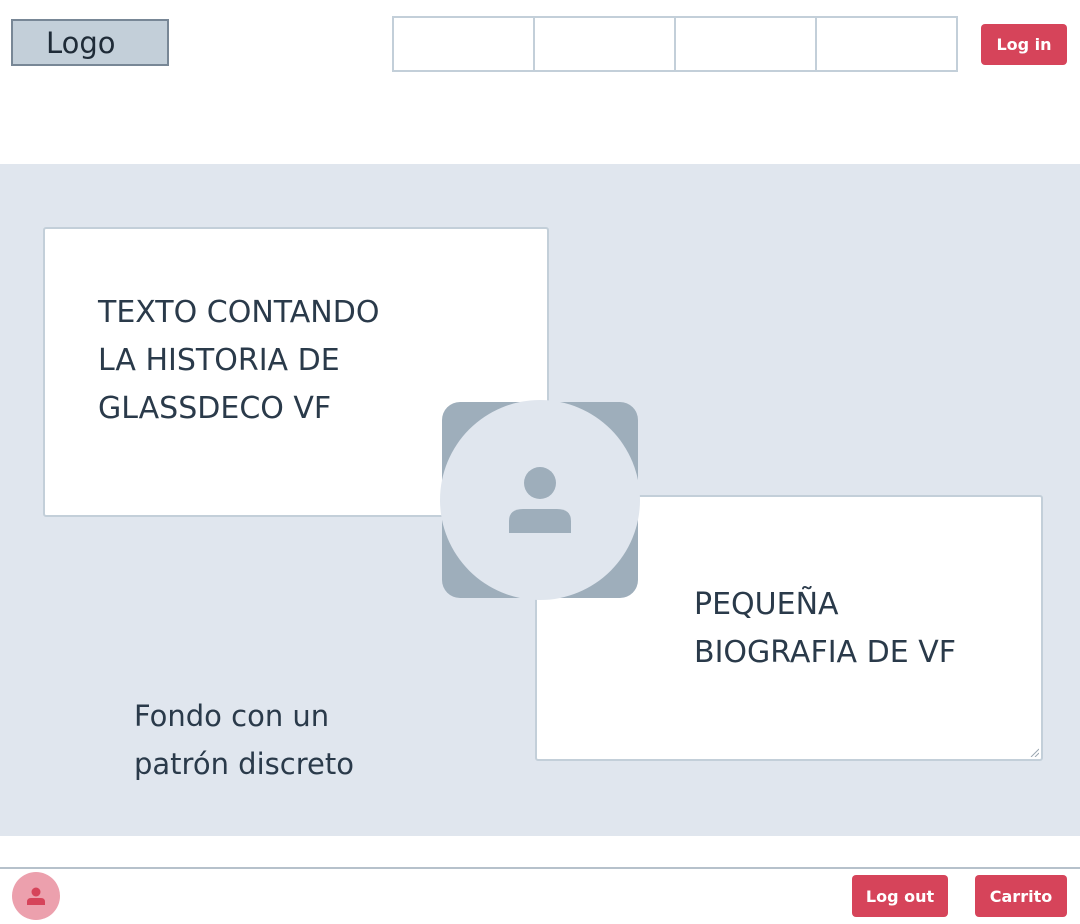  Describe the element at coordinates (540, 868) in the screenshot. I see `footer-divider` at that location.